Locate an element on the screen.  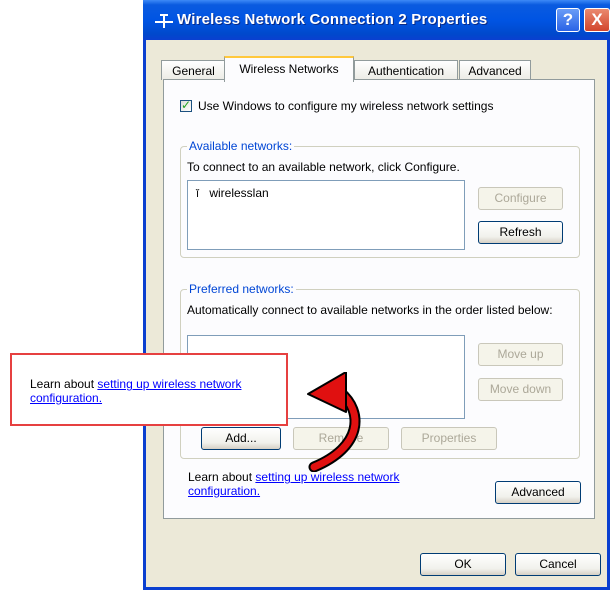
advanced-button: Advanced is located at coordinates (538, 492).